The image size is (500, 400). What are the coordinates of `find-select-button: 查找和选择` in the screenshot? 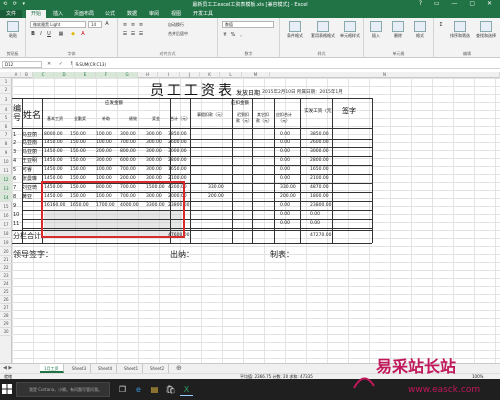 It's located at (486, 30).